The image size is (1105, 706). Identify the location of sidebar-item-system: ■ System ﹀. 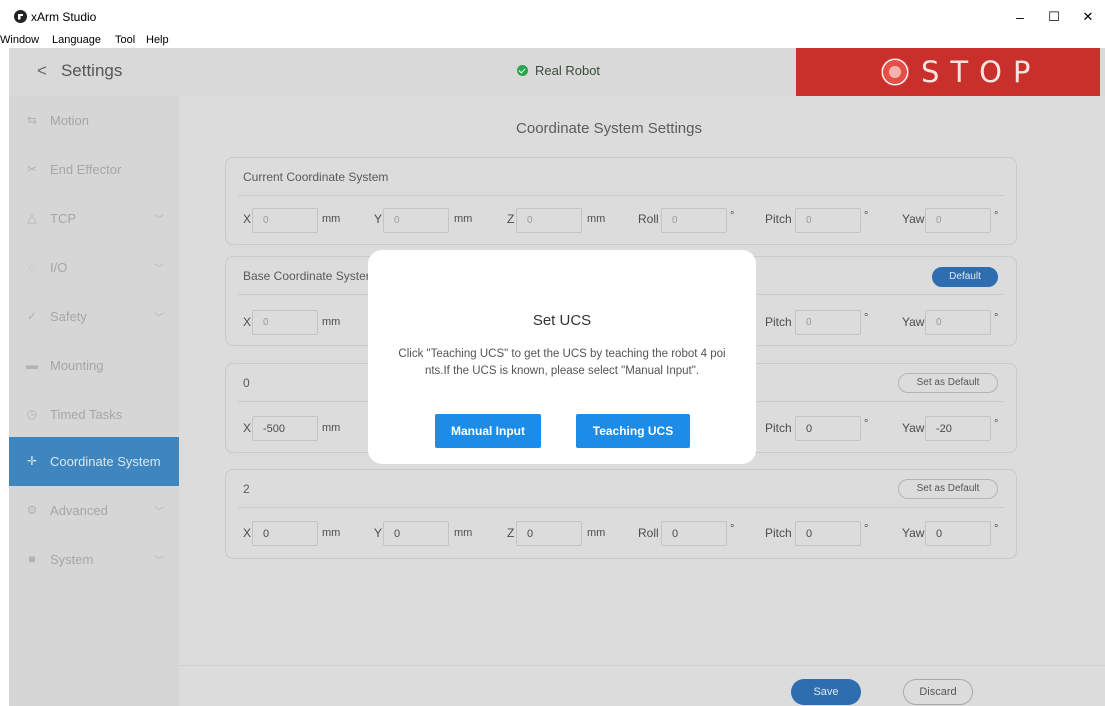
(94, 559).